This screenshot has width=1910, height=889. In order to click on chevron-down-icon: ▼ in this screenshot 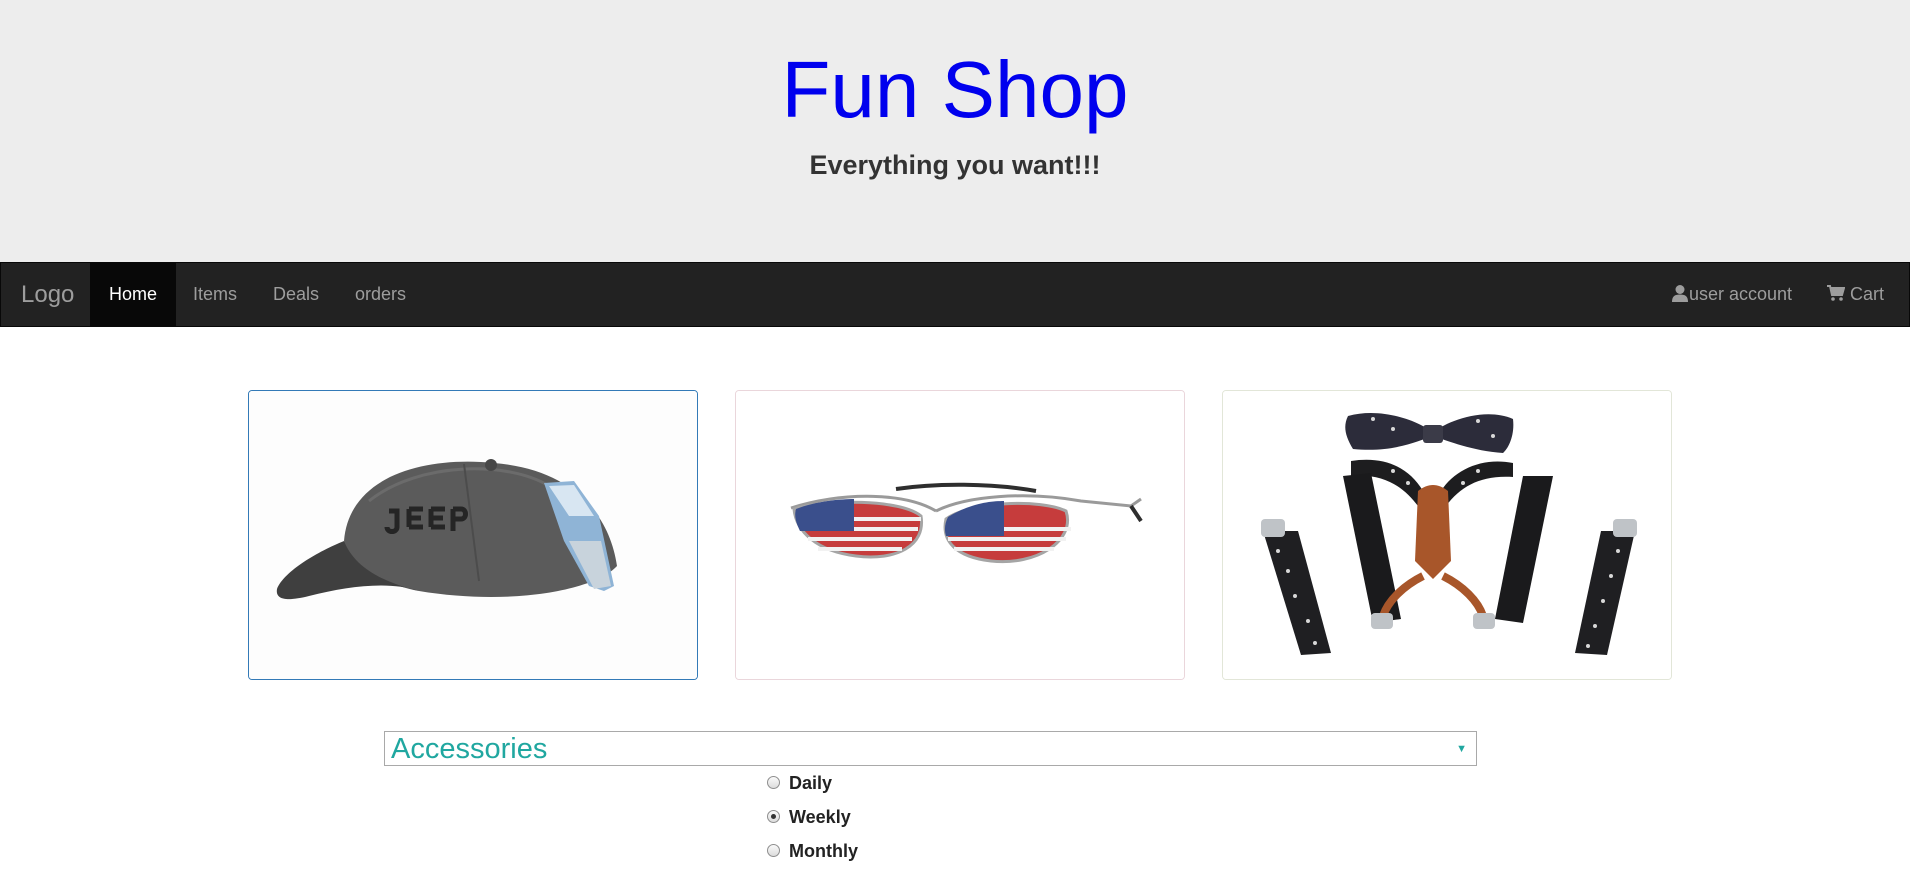, I will do `click(1461, 749)`.